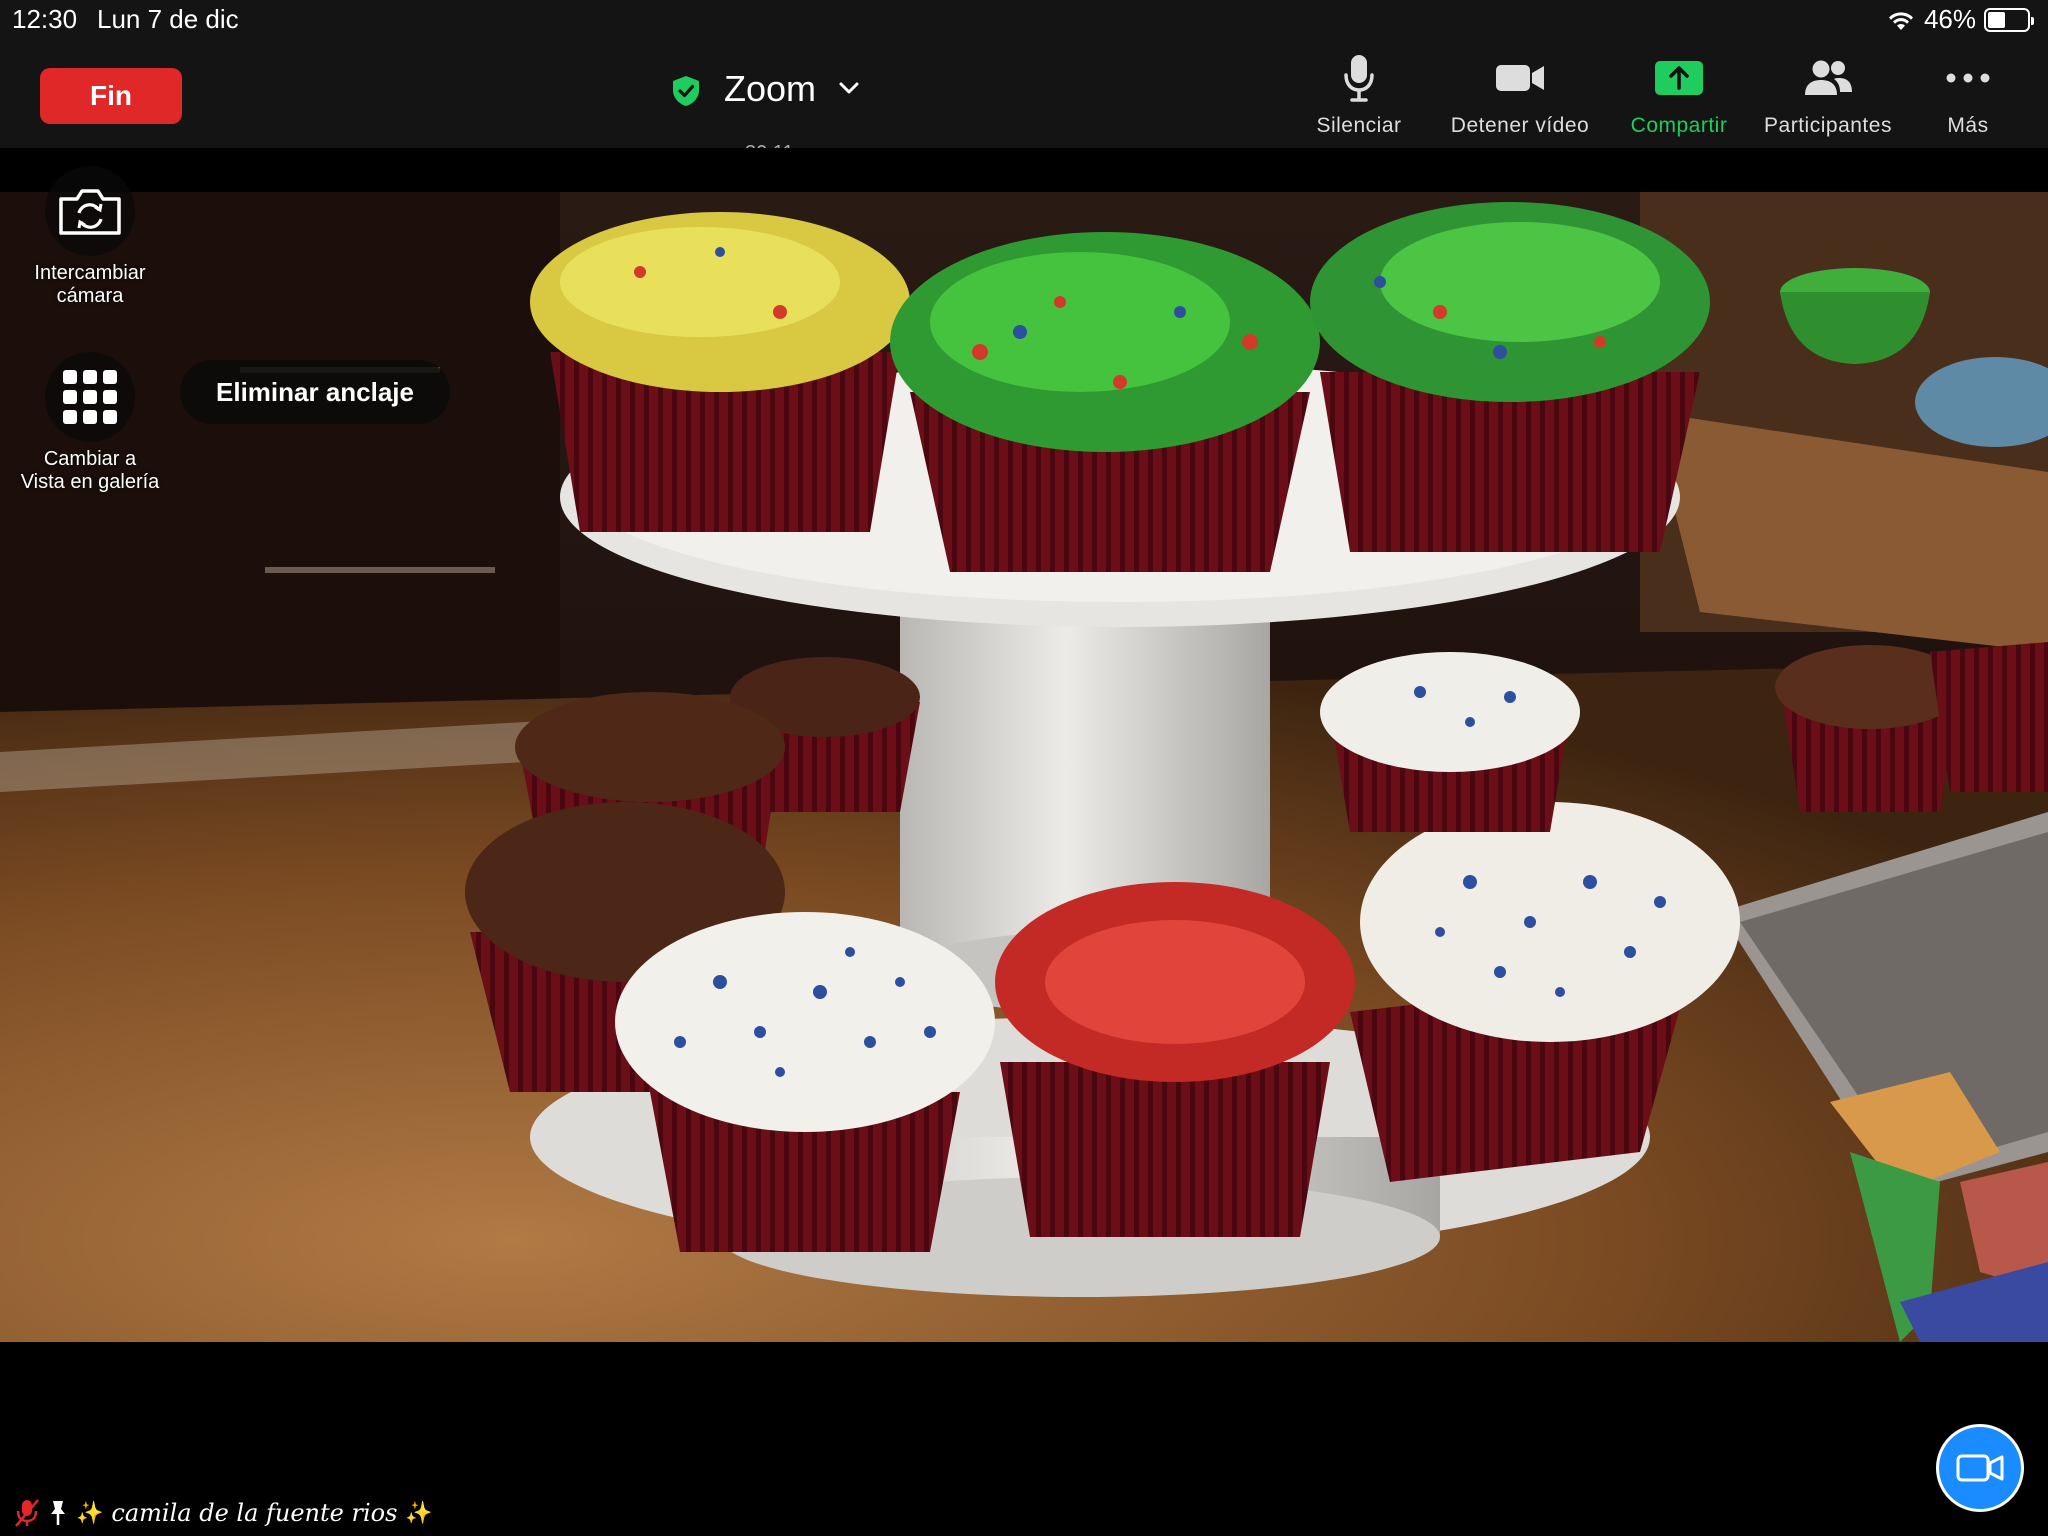 The height and width of the screenshot is (1536, 2048). What do you see at coordinates (254, 1513) in the screenshot?
I see `participant-name: camila de la fuente rios` at bounding box center [254, 1513].